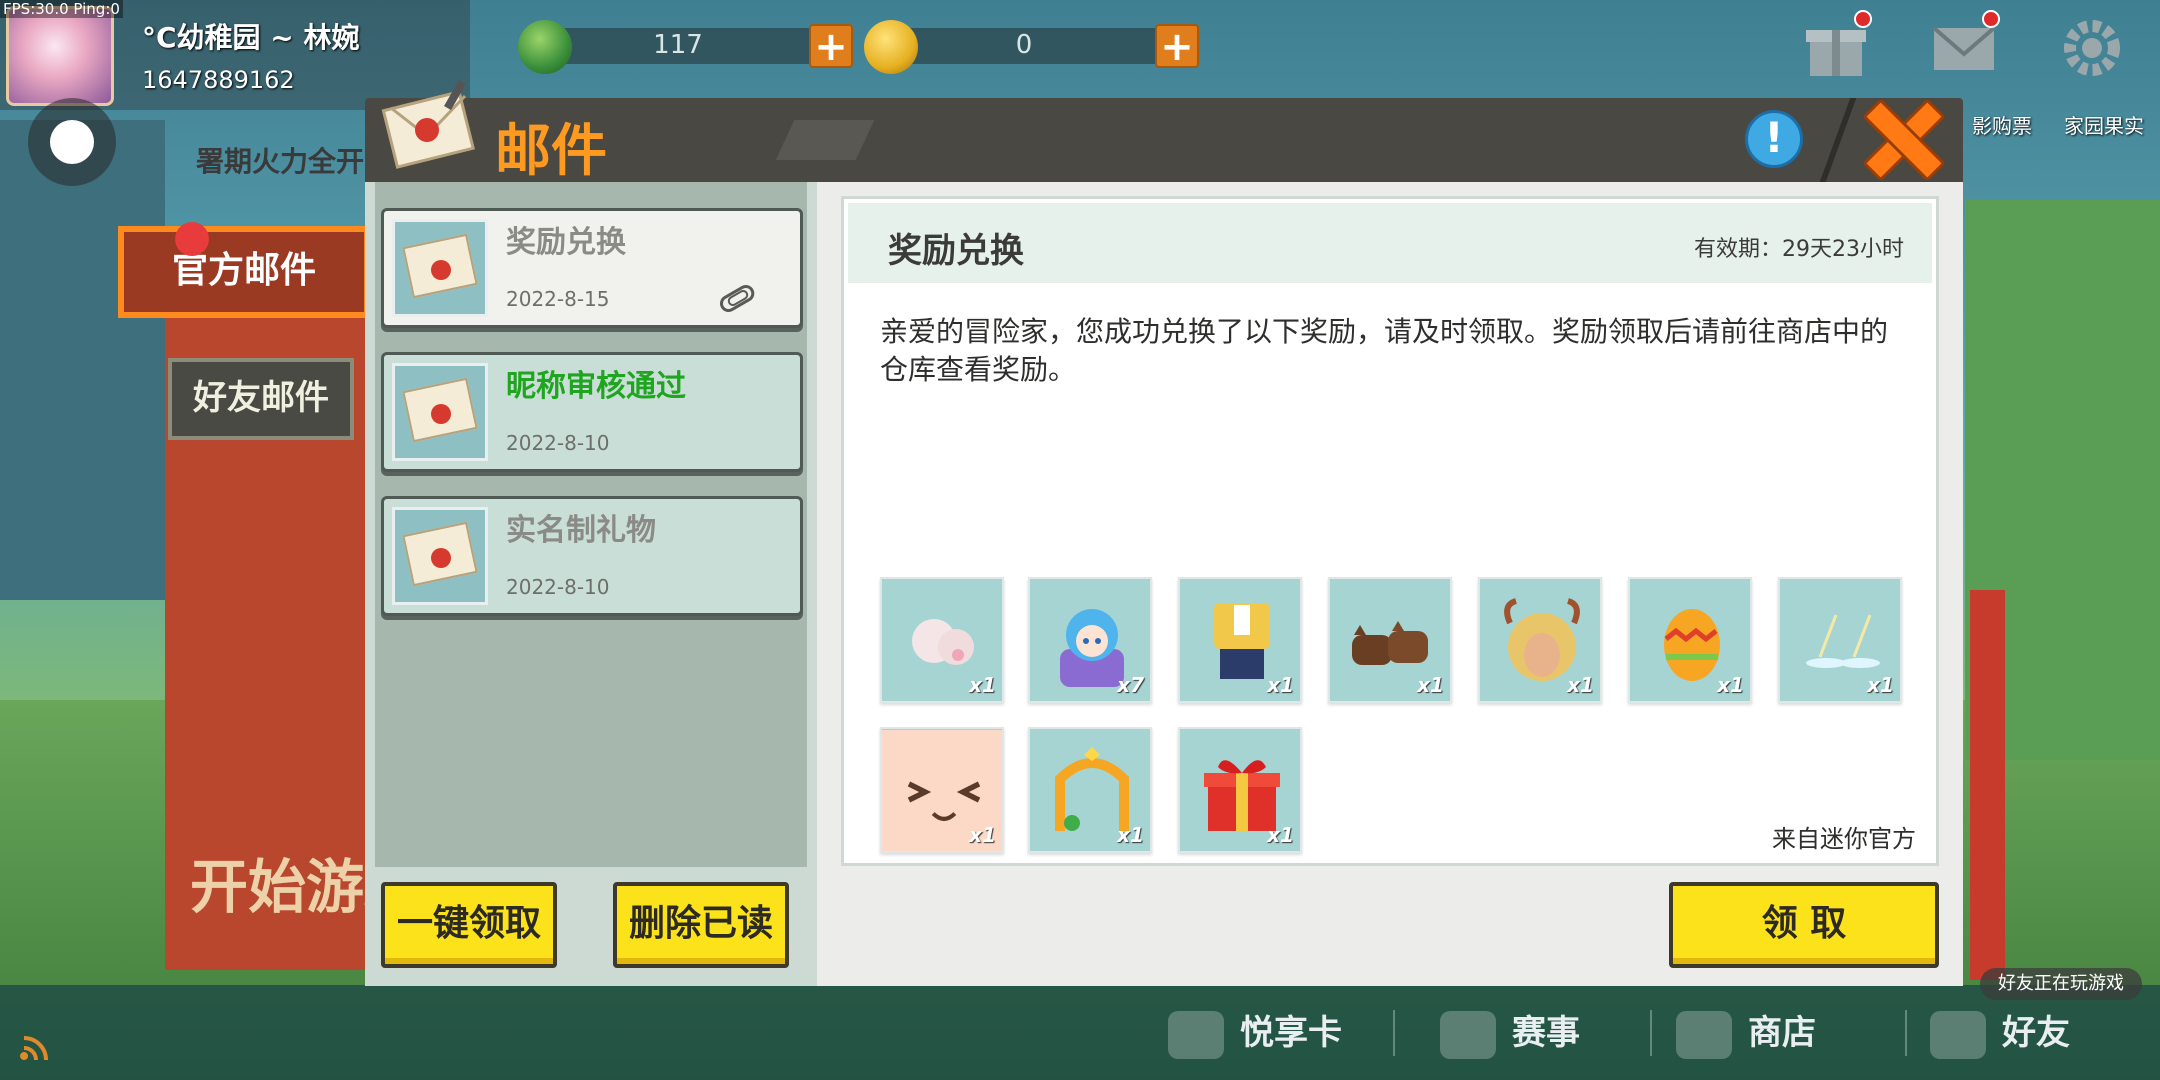  I want to click on delete-read-button: 删除已读, so click(701, 925).